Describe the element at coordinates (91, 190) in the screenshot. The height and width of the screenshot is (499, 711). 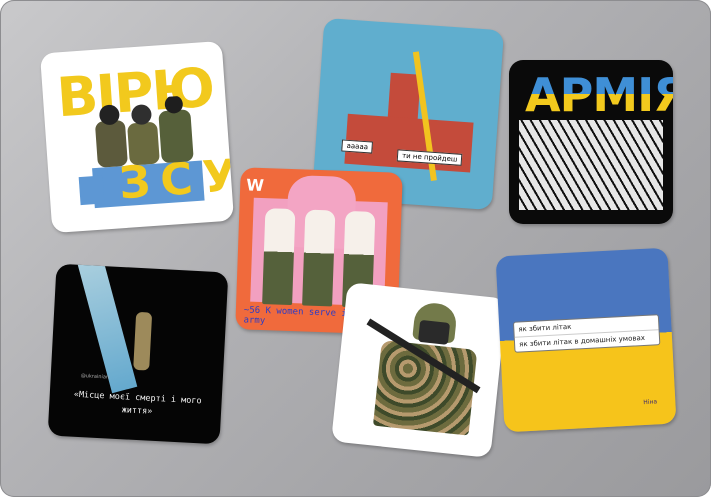
I see `flag-shape-left` at that location.